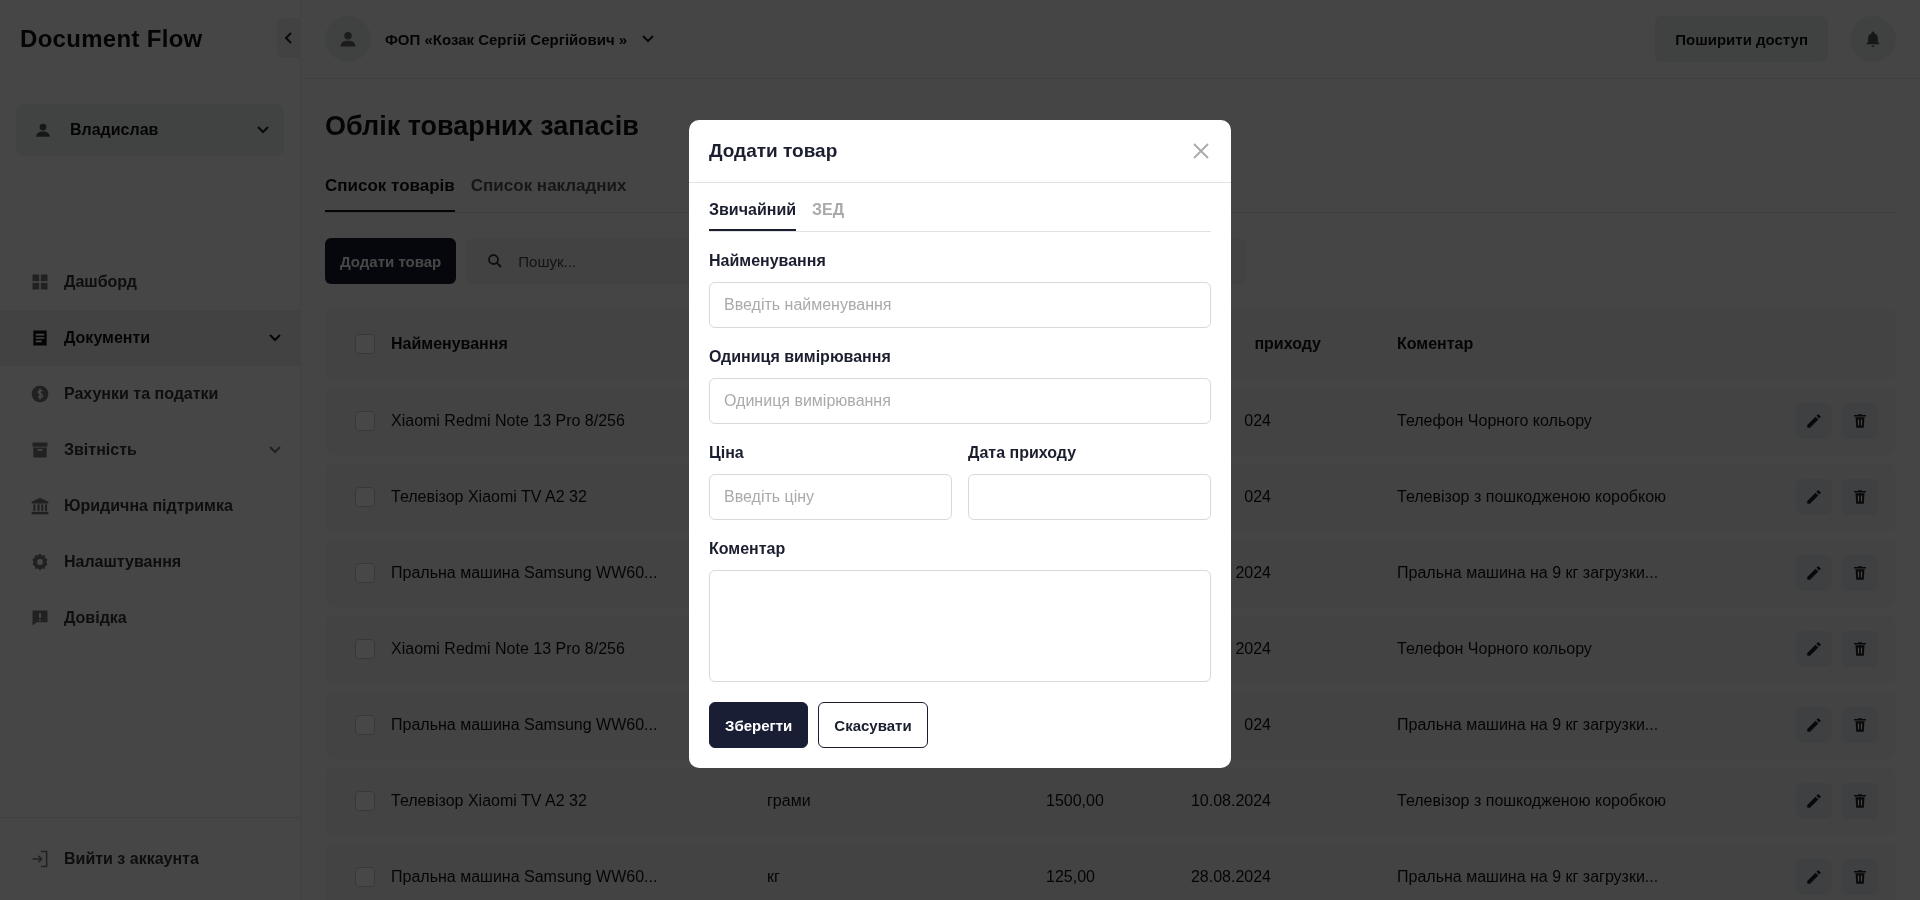 The width and height of the screenshot is (1920, 900). I want to click on field-label: Одиниця вимірювання, so click(800, 357).